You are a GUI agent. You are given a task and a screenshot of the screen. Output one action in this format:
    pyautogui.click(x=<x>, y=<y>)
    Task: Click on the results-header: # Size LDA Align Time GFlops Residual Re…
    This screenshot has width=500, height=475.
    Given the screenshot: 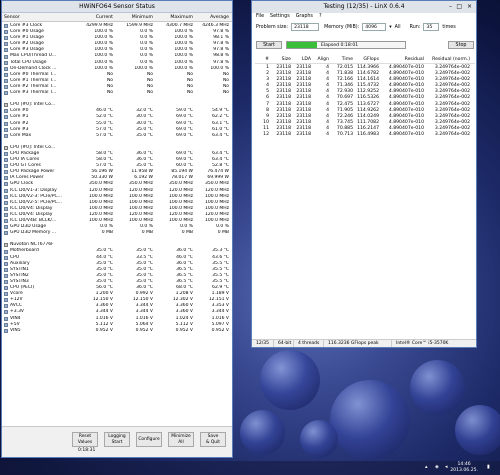 What is the action you would take?
    pyautogui.click(x=365, y=60)
    